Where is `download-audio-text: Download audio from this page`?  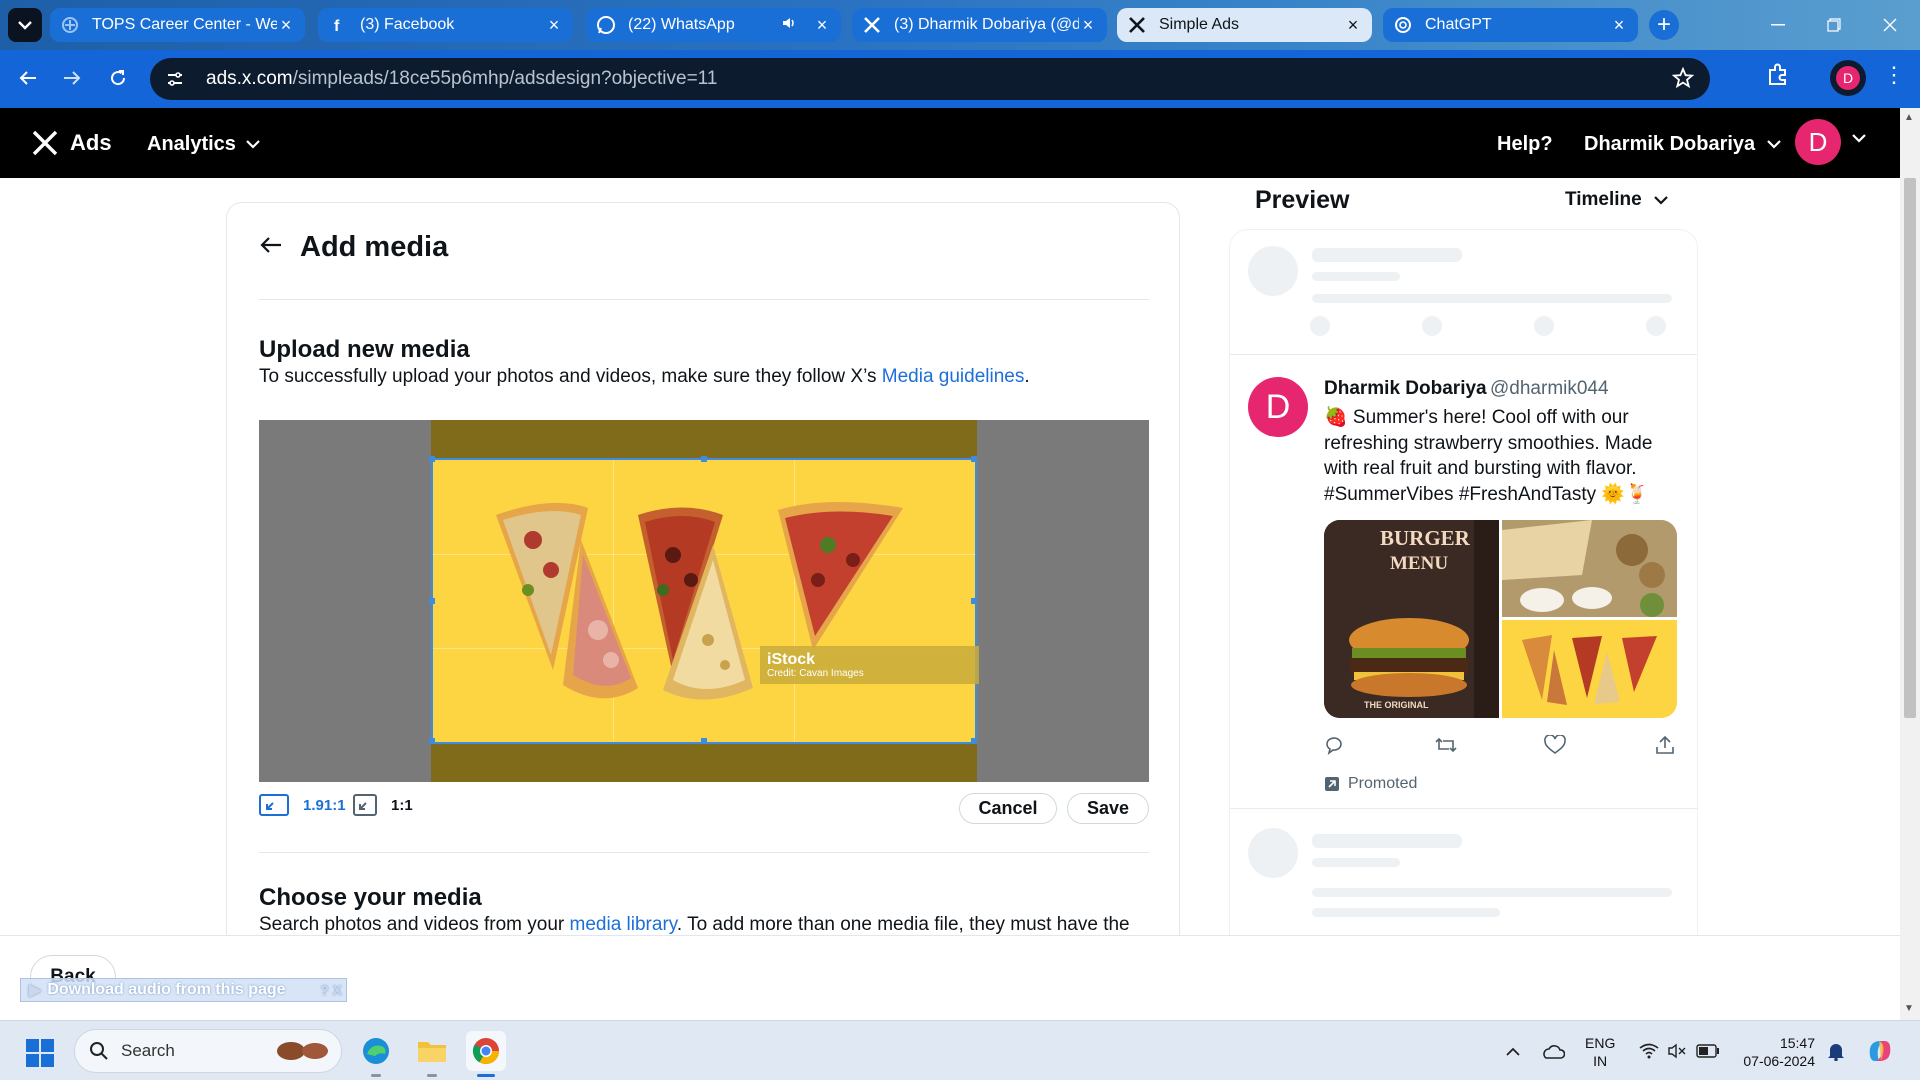 download-audio-text: Download audio from this page is located at coordinates (166, 990).